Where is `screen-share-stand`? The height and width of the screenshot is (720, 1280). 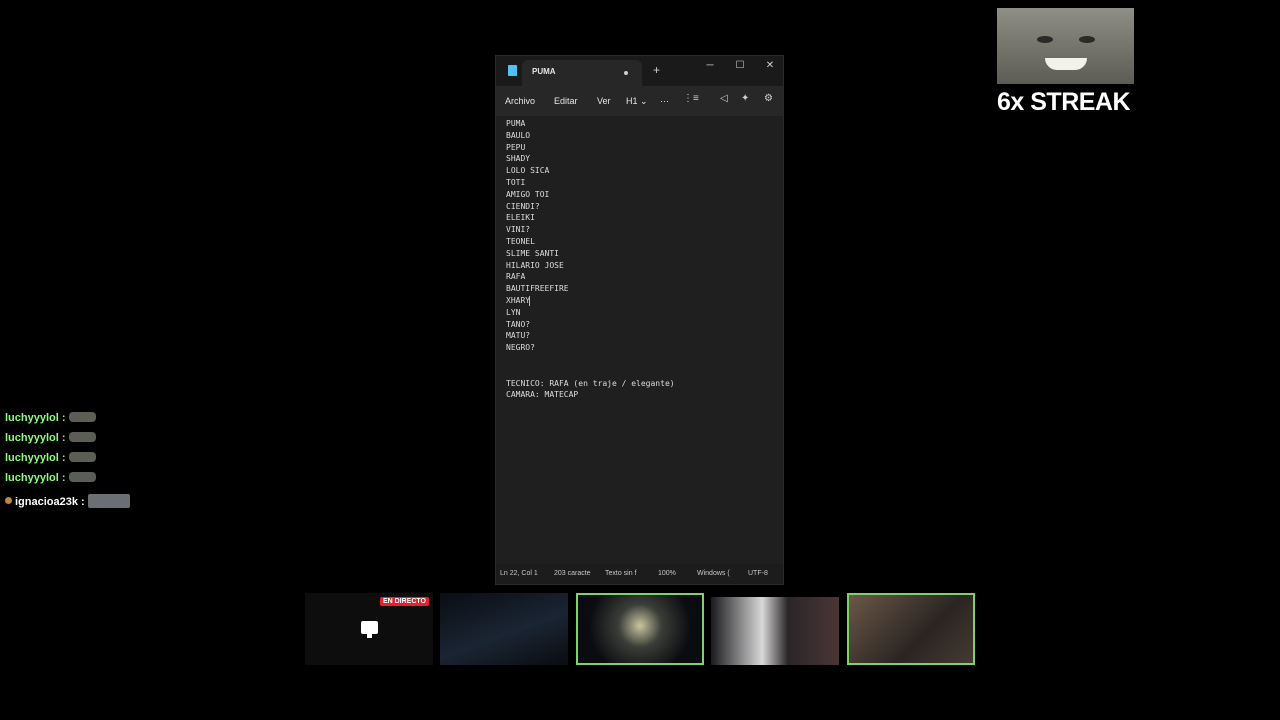 screen-share-stand is located at coordinates (369, 636).